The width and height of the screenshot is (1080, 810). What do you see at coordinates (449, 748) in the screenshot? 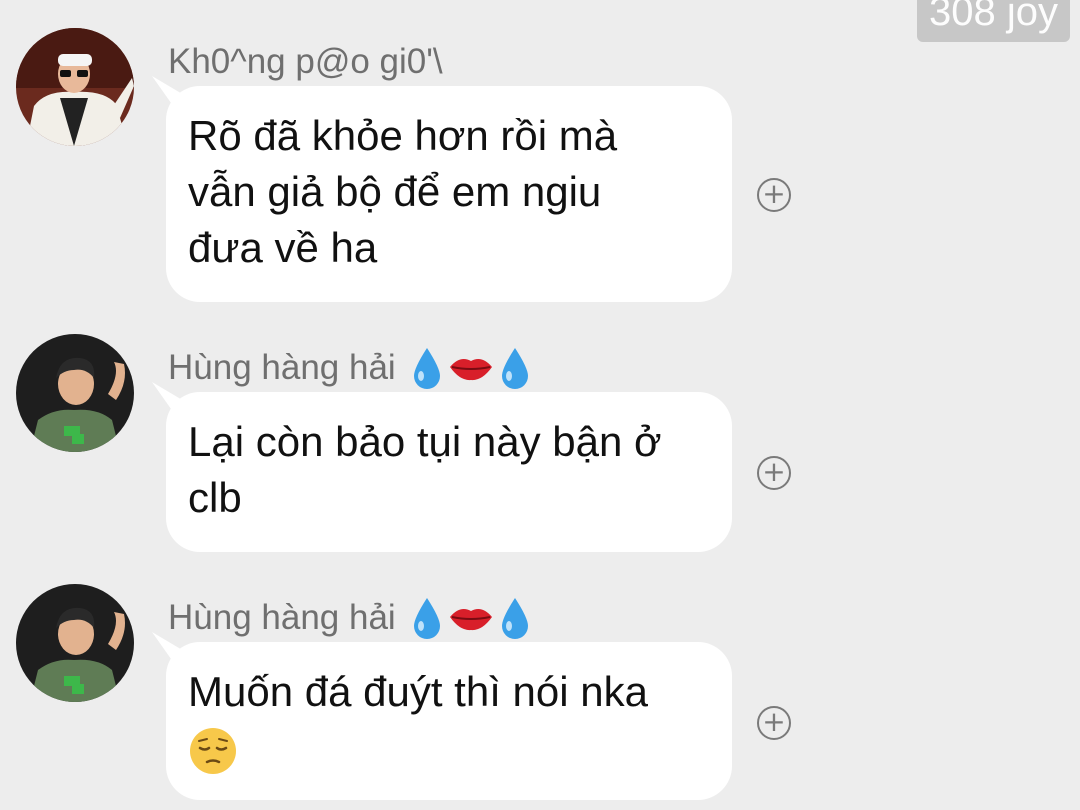
I see `message-line` at bounding box center [449, 748].